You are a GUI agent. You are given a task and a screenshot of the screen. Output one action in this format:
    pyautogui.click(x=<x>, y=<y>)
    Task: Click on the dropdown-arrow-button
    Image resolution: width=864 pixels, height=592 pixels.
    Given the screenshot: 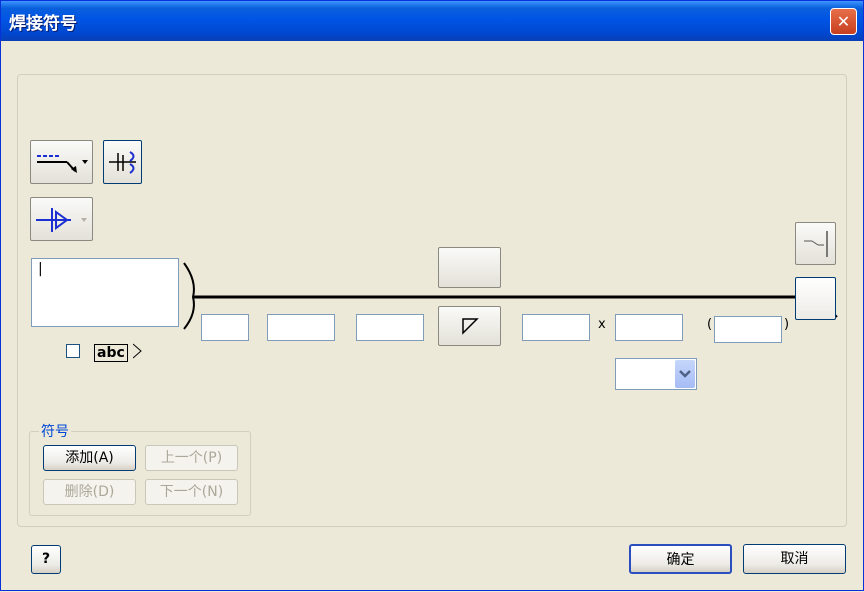 What is the action you would take?
    pyautogui.click(x=685, y=374)
    